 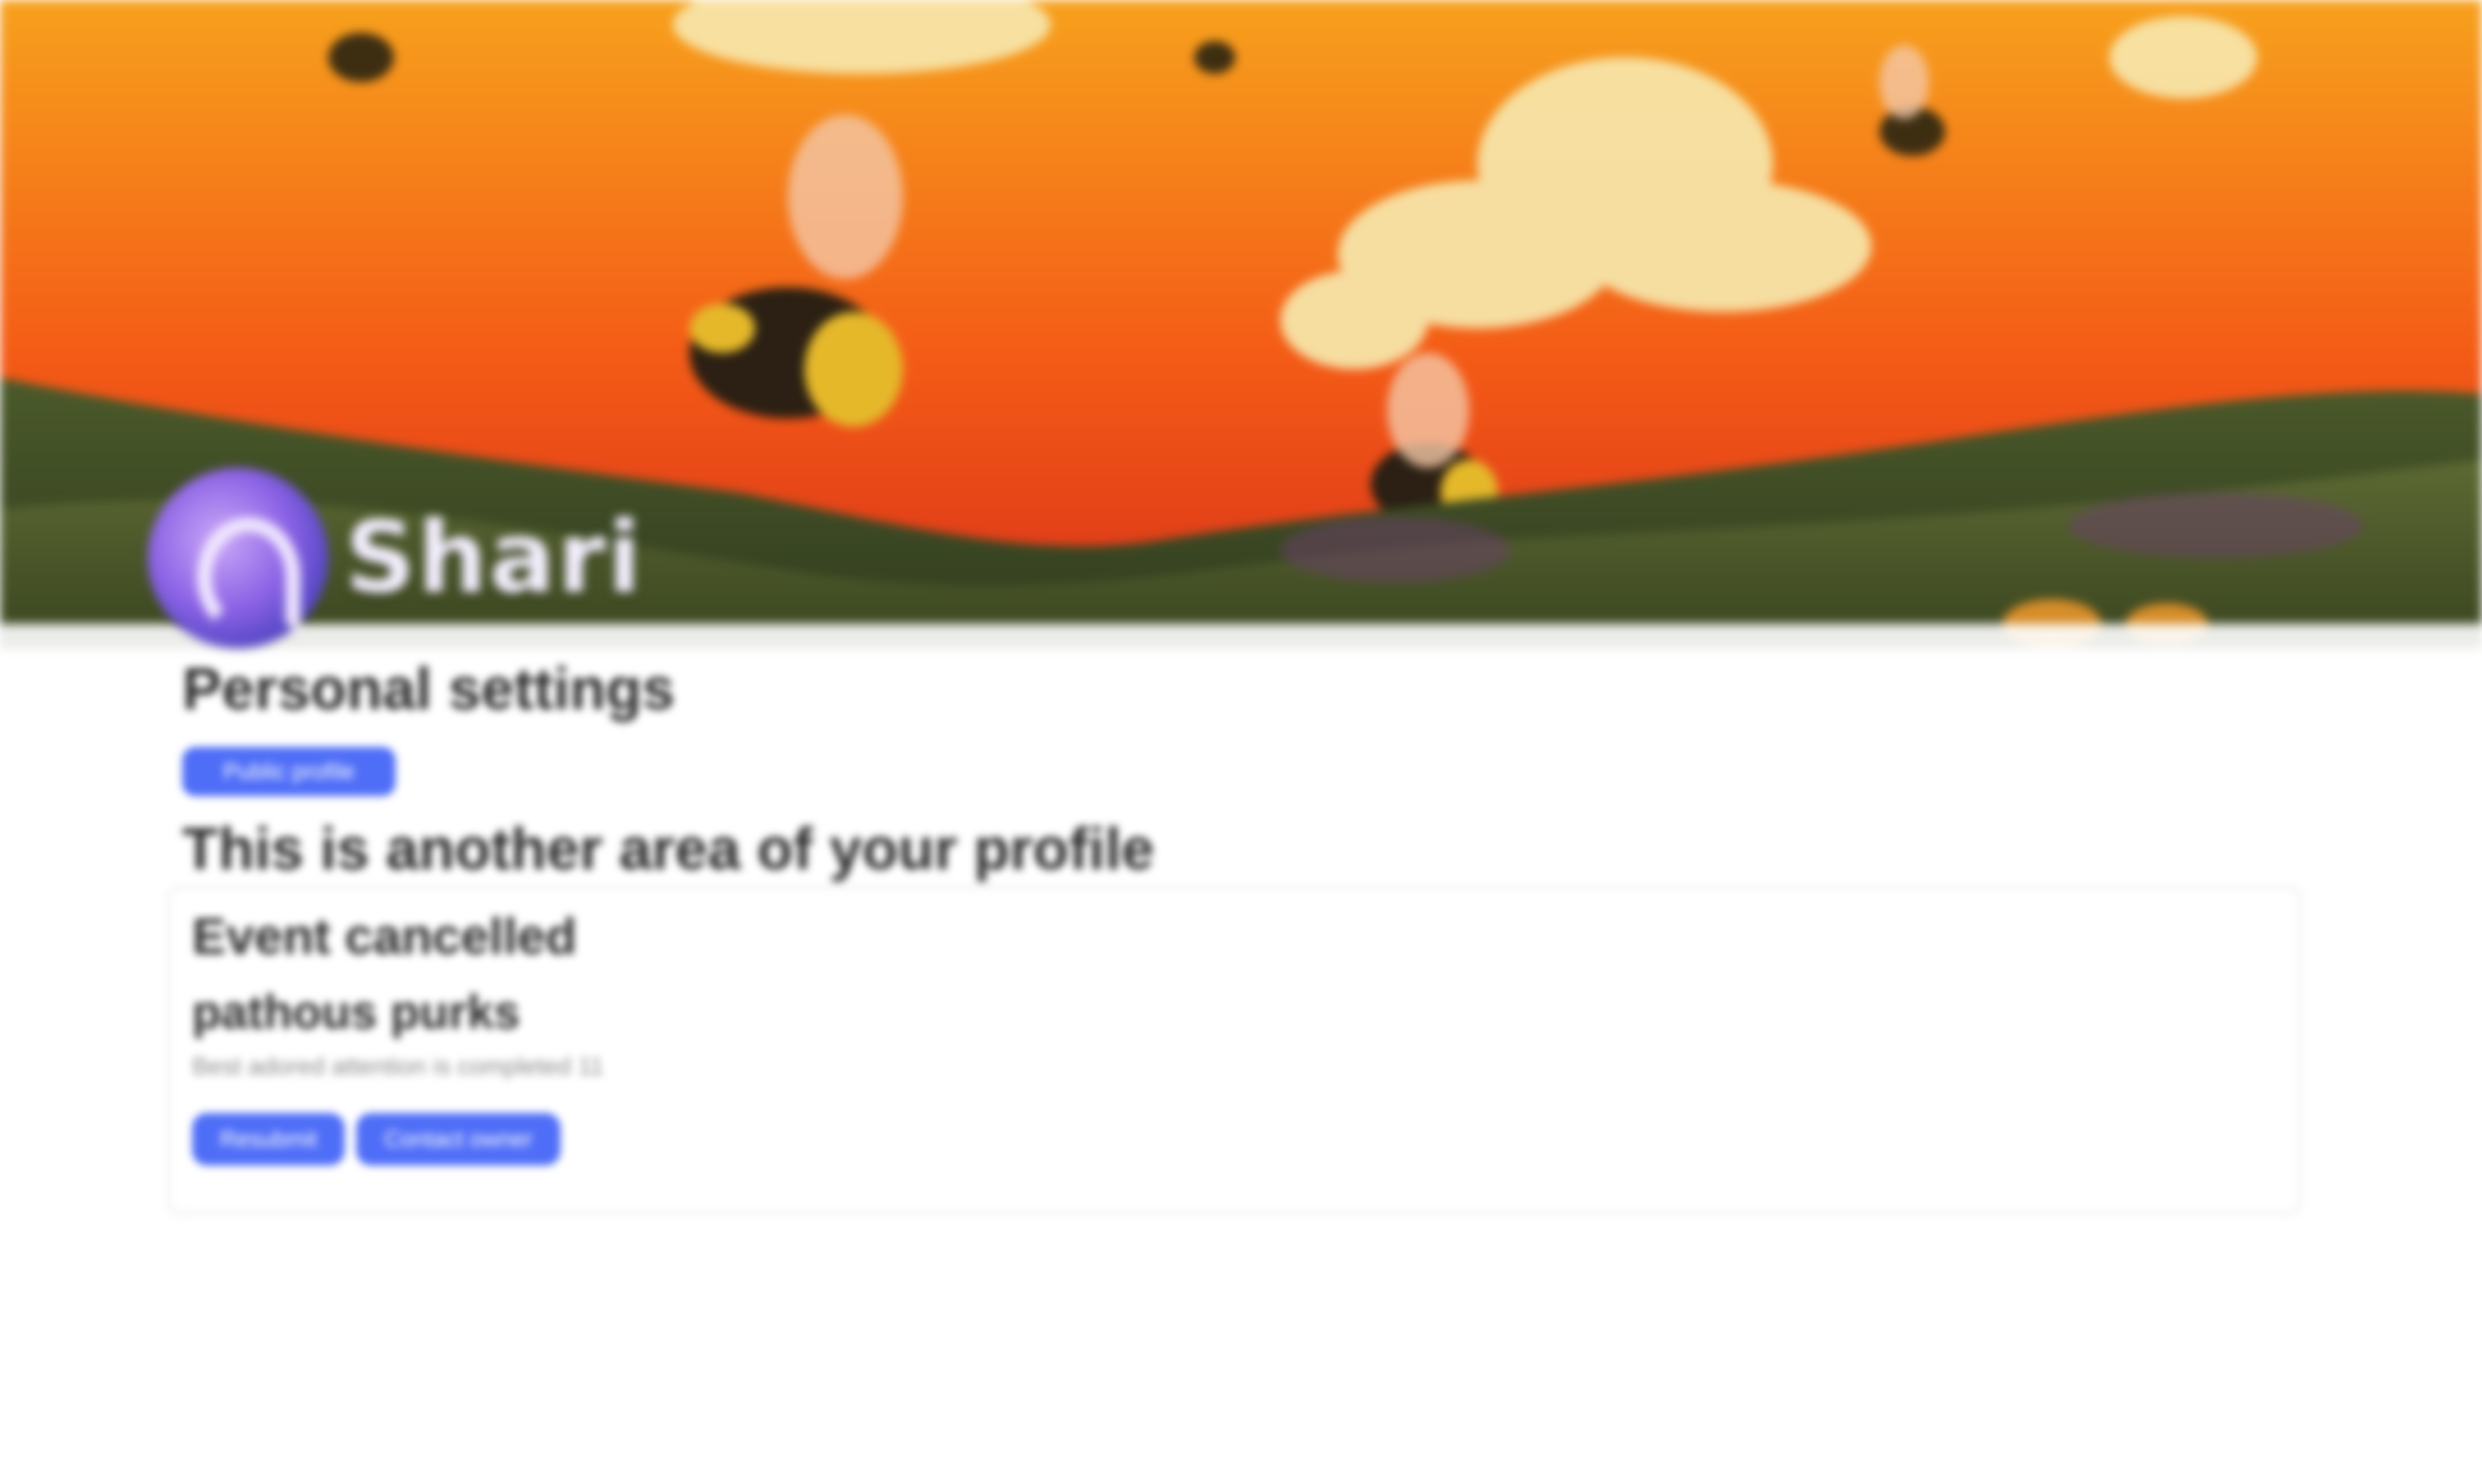 I want to click on event-card-meta: Best adored attention is completed 11, so click(x=398, y=1066).